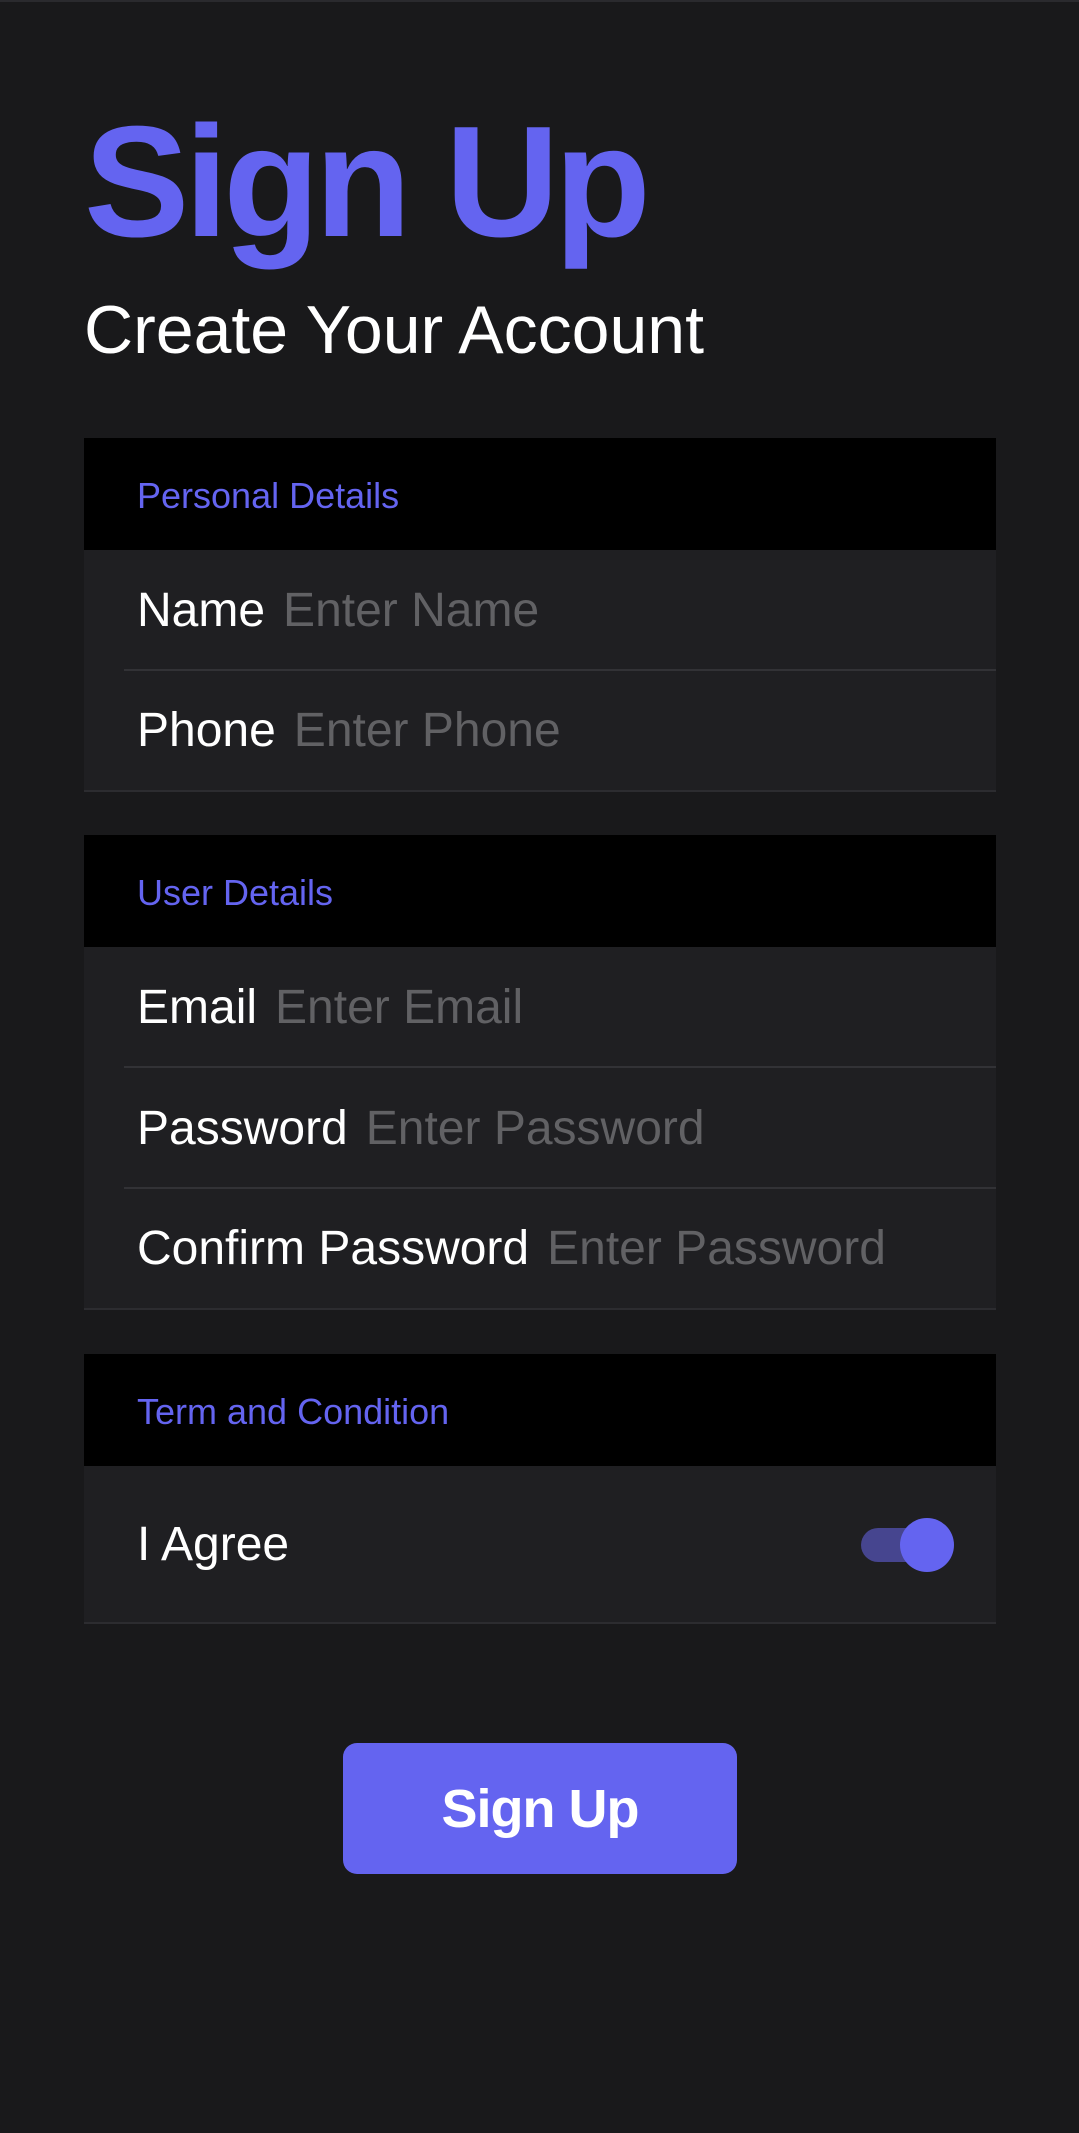 This screenshot has height=2133, width=1079. I want to click on terms-section: Term and Condition I Agree, so click(540, 1489).